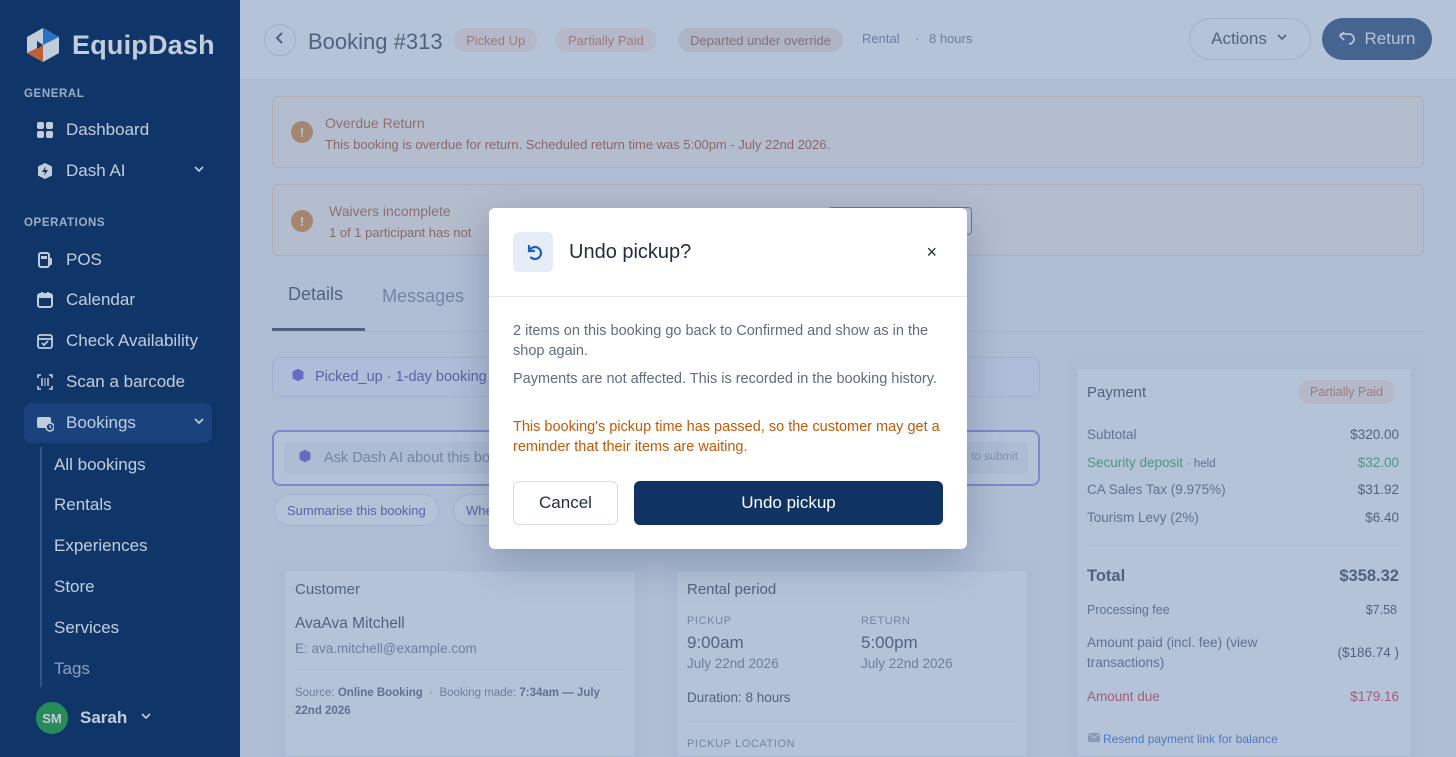  Describe the element at coordinates (788, 503) in the screenshot. I see `undo-pickup-button: Undo pickup` at that location.